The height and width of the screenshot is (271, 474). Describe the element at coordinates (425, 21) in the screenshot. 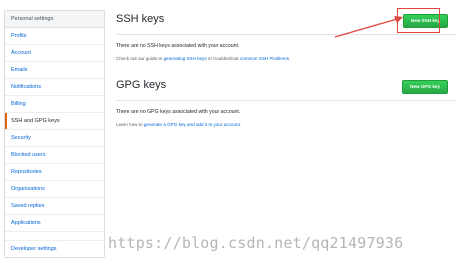

I see `new-ssh-key-button: New SSH key` at that location.